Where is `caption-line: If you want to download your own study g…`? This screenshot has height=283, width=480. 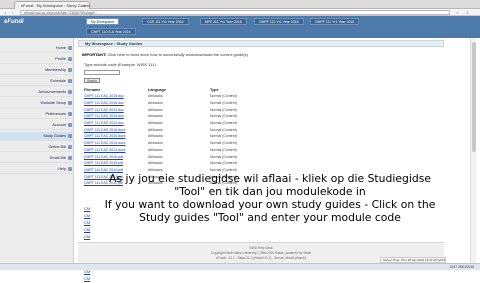
caption-line: If you want to download your own study g… is located at coordinates (270, 204).